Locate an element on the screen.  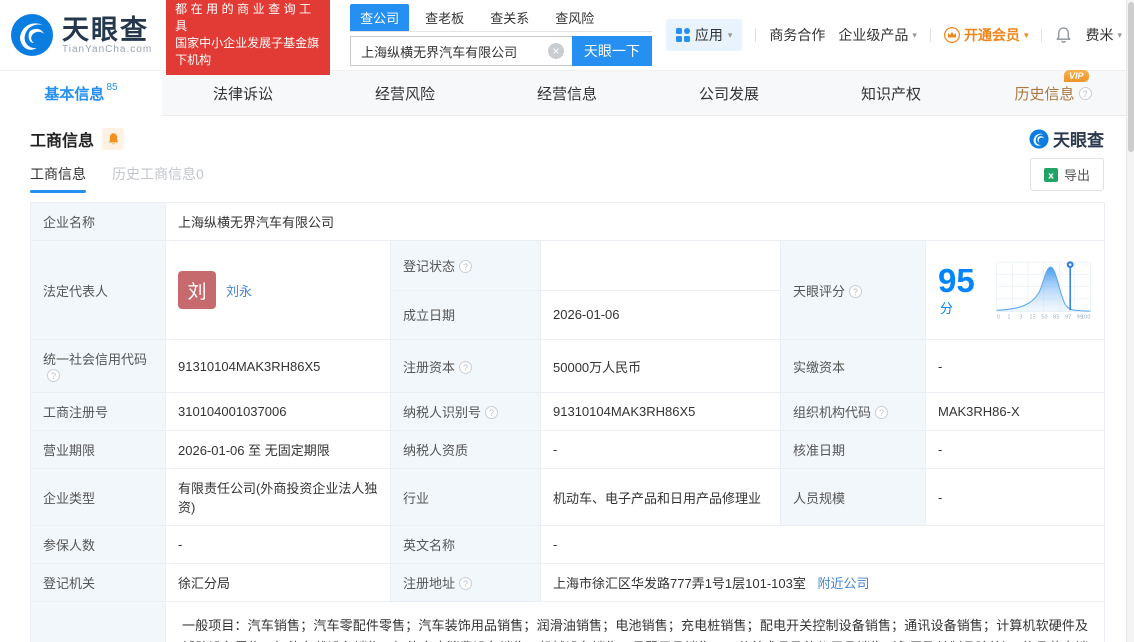
field-label: 行业 is located at coordinates (465, 497).